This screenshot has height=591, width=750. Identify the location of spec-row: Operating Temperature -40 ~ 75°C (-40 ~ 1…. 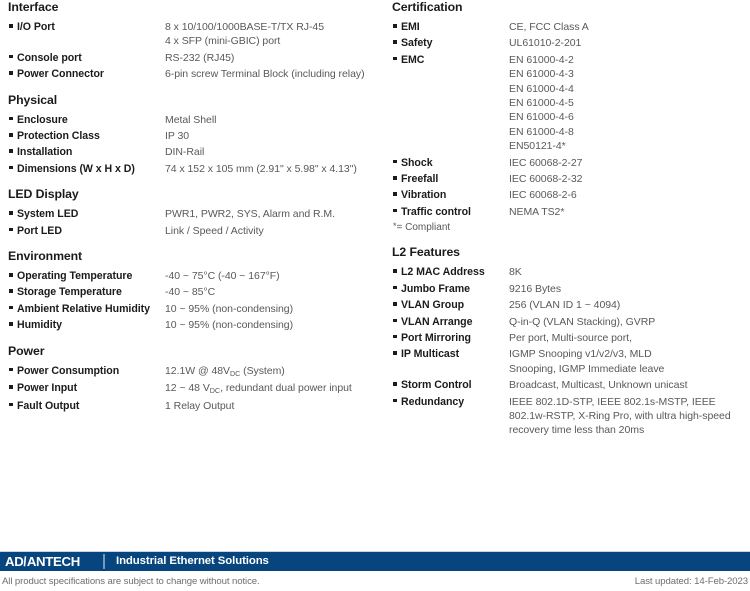
(192, 275).